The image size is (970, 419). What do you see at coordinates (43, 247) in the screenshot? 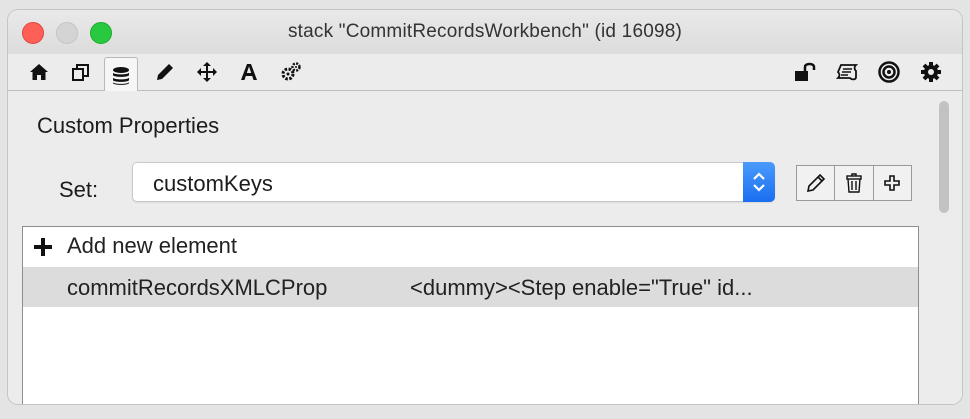
I see `plus-icon` at bounding box center [43, 247].